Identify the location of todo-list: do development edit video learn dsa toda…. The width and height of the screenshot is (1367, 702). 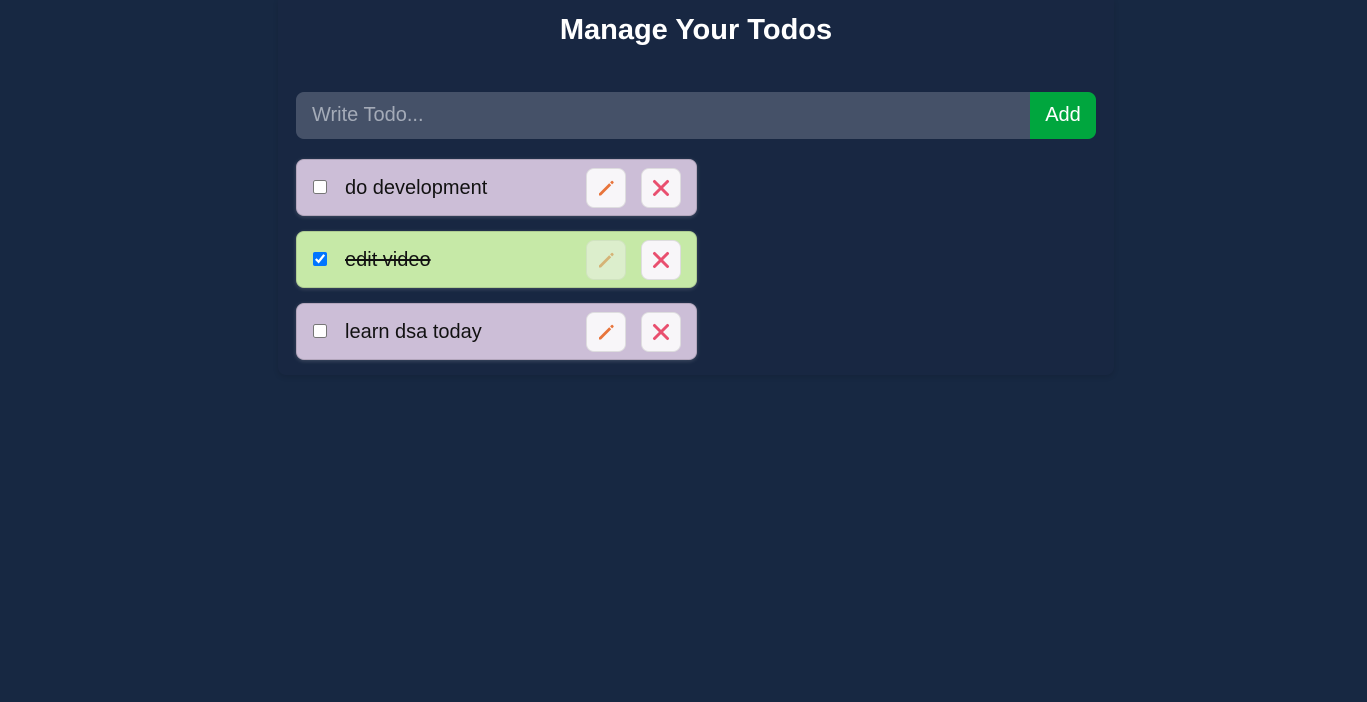
(496, 267).